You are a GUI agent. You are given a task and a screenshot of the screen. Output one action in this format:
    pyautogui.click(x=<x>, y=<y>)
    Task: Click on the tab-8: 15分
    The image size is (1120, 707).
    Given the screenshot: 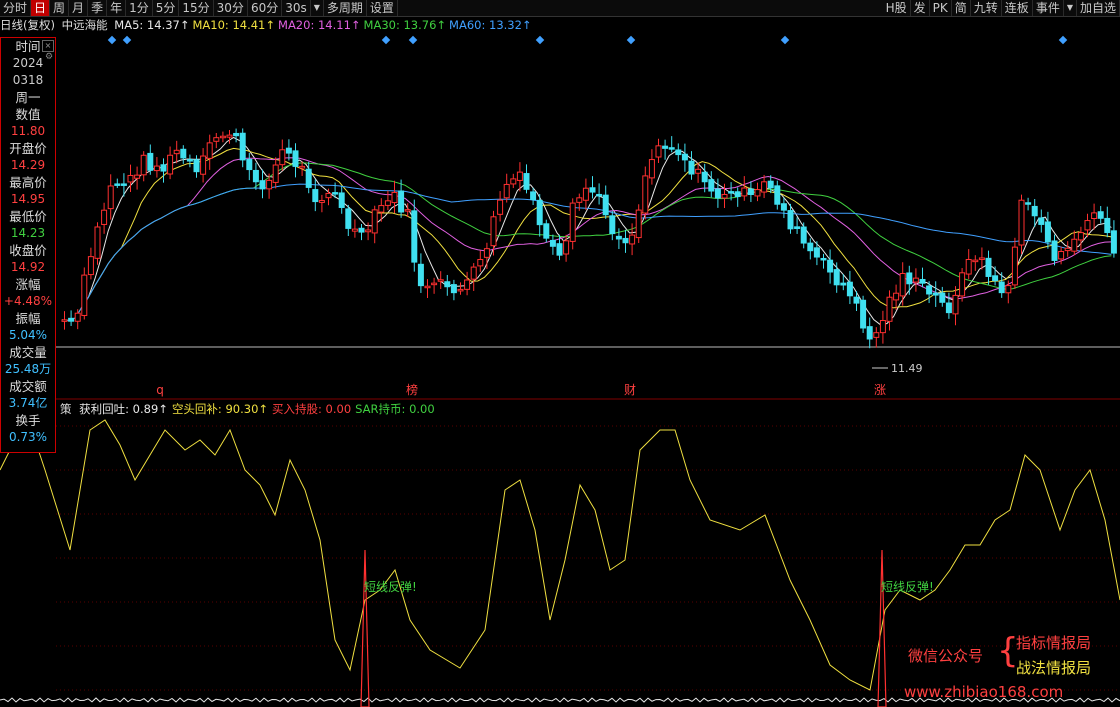 What is the action you would take?
    pyautogui.click(x=196, y=8)
    